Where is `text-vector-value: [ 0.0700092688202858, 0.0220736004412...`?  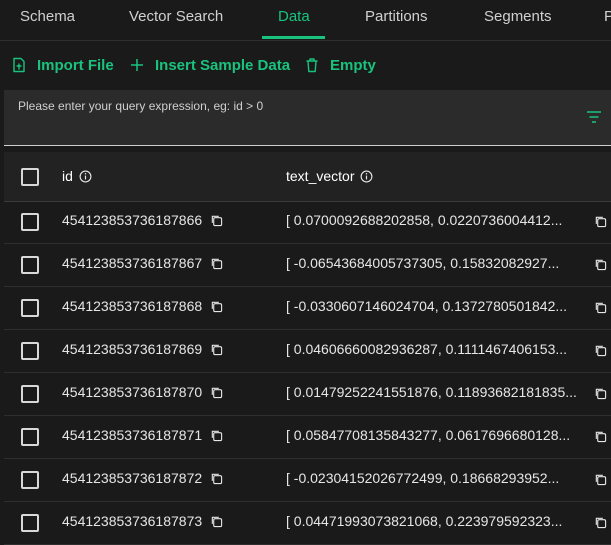
text-vector-value: [ 0.0700092688202858, 0.0220736004412... is located at coordinates (424, 220).